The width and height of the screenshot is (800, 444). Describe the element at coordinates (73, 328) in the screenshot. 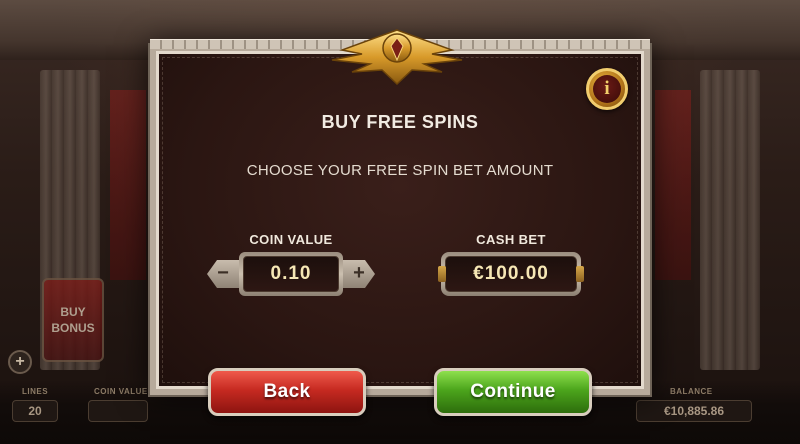

I see `buy-bonus-label-line2: BONUS` at that location.